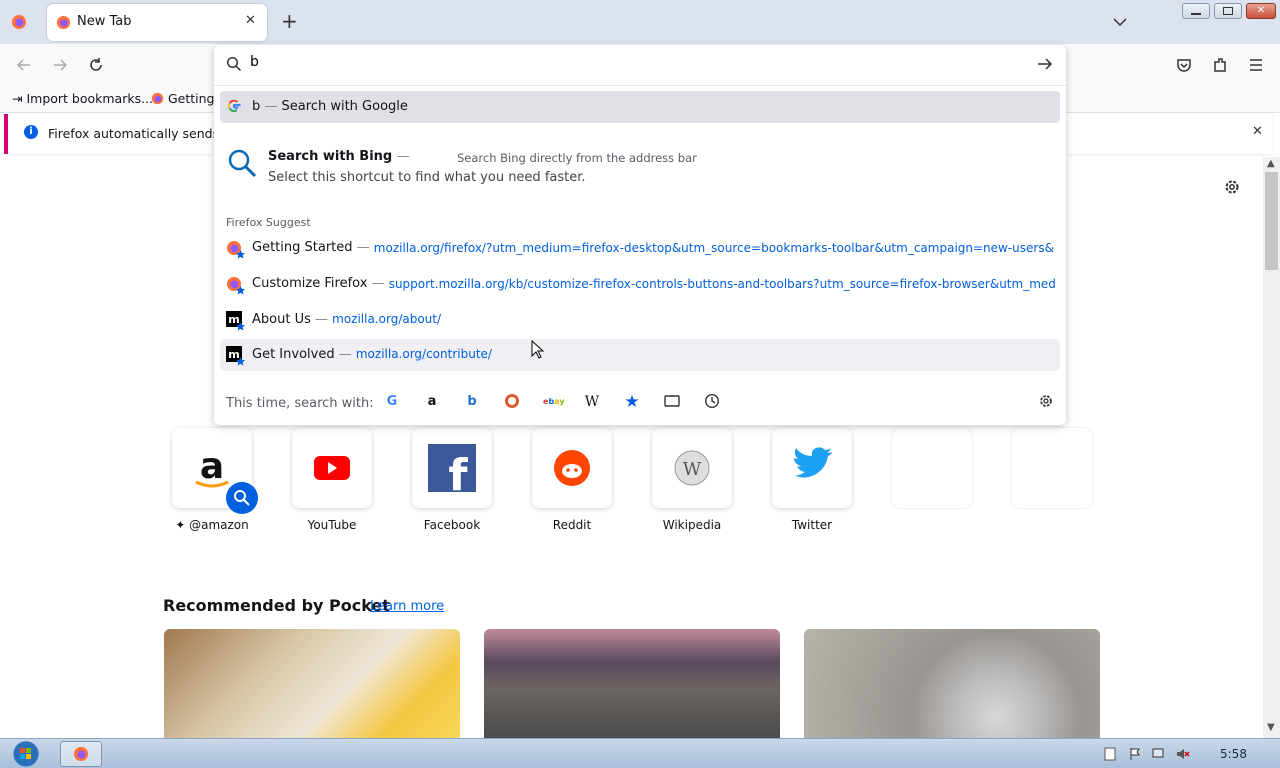 Image resolution: width=1280 pixels, height=768 pixels. What do you see at coordinates (812, 468) in the screenshot?
I see `top-site-twitter` at bounding box center [812, 468].